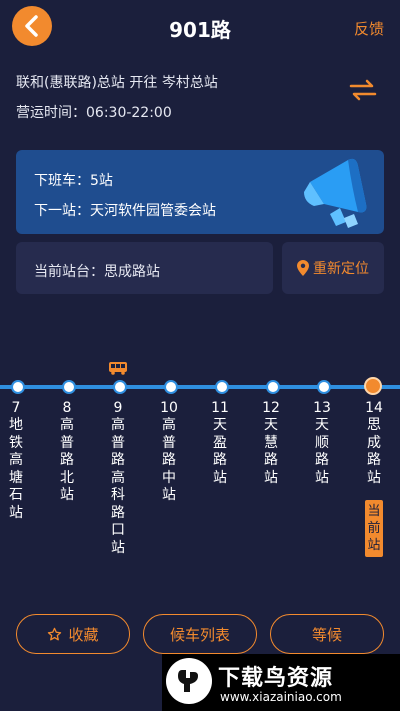  What do you see at coordinates (55, 633) in the screenshot?
I see `star-outline-icon` at bounding box center [55, 633].